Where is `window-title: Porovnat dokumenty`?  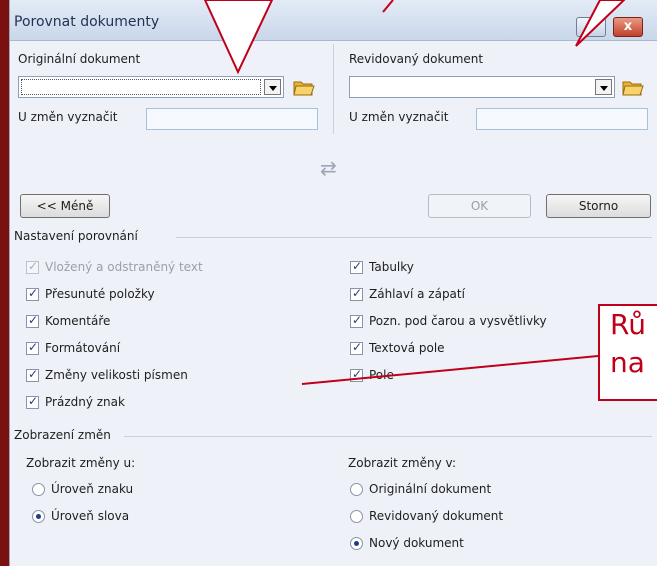 window-title: Porovnat dokumenty is located at coordinates (87, 22).